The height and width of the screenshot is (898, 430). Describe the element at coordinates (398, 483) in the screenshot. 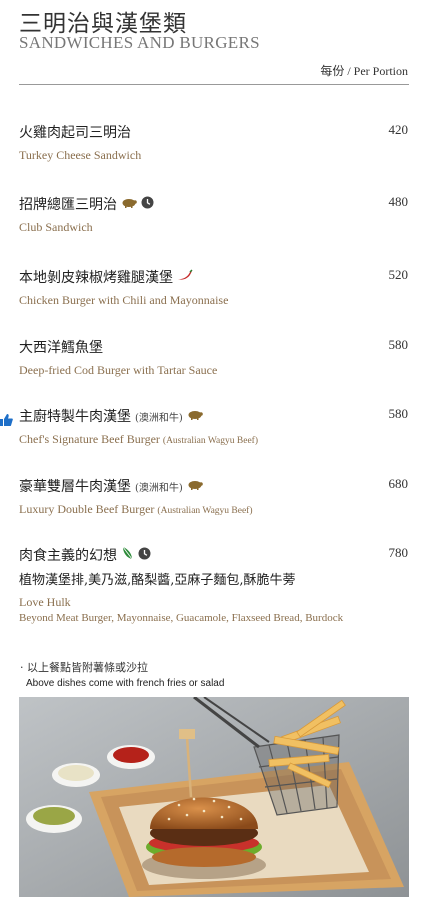

I see `item-price: 680` at that location.